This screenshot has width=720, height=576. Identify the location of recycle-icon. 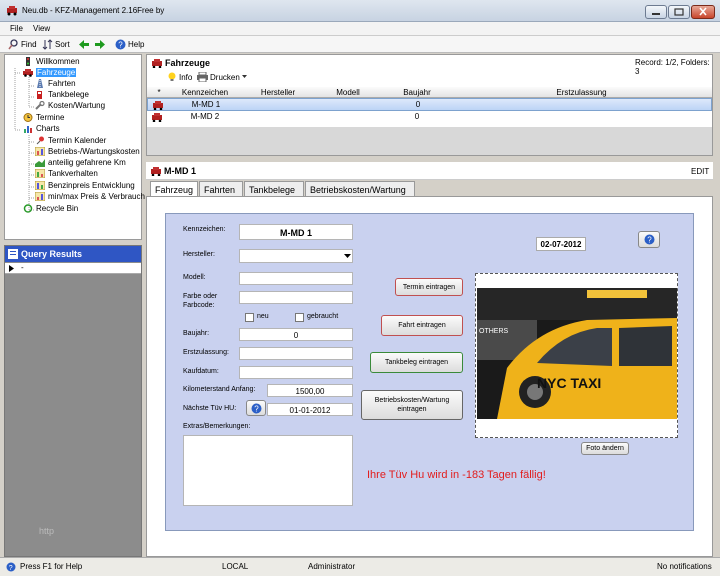
(28, 208).